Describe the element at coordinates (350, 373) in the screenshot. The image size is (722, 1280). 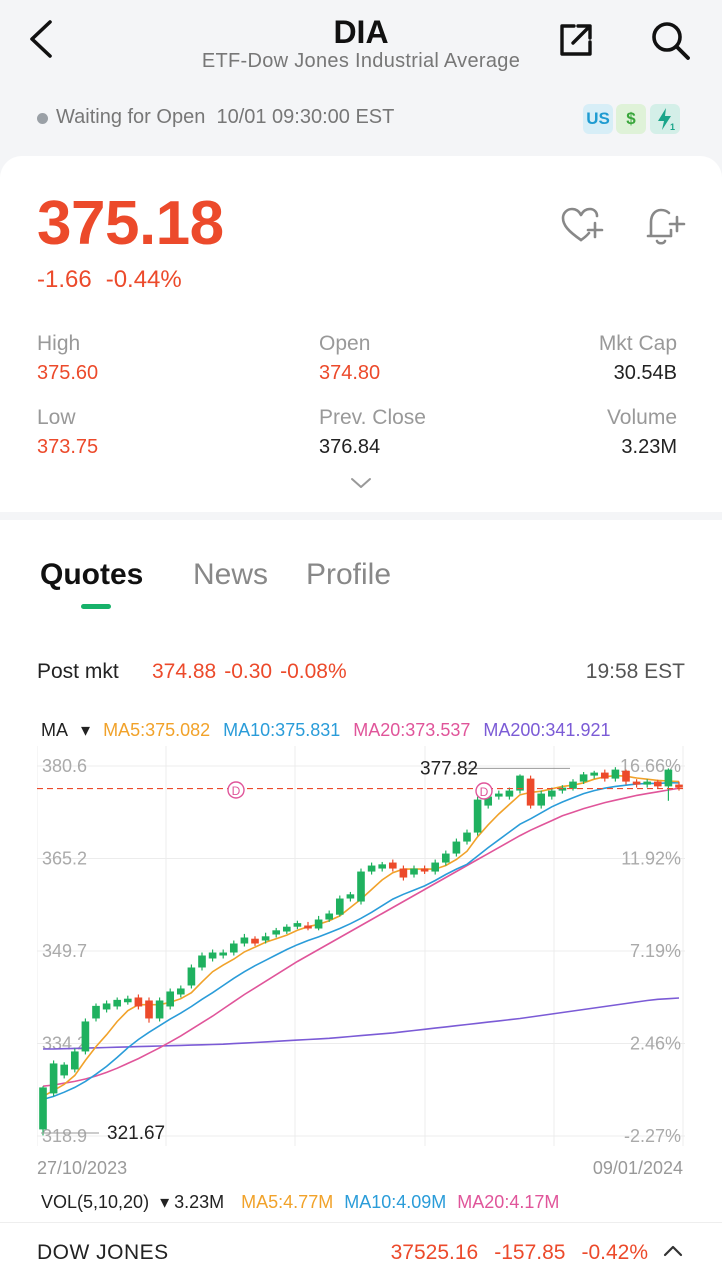
I see `open-value: 374.80` at that location.